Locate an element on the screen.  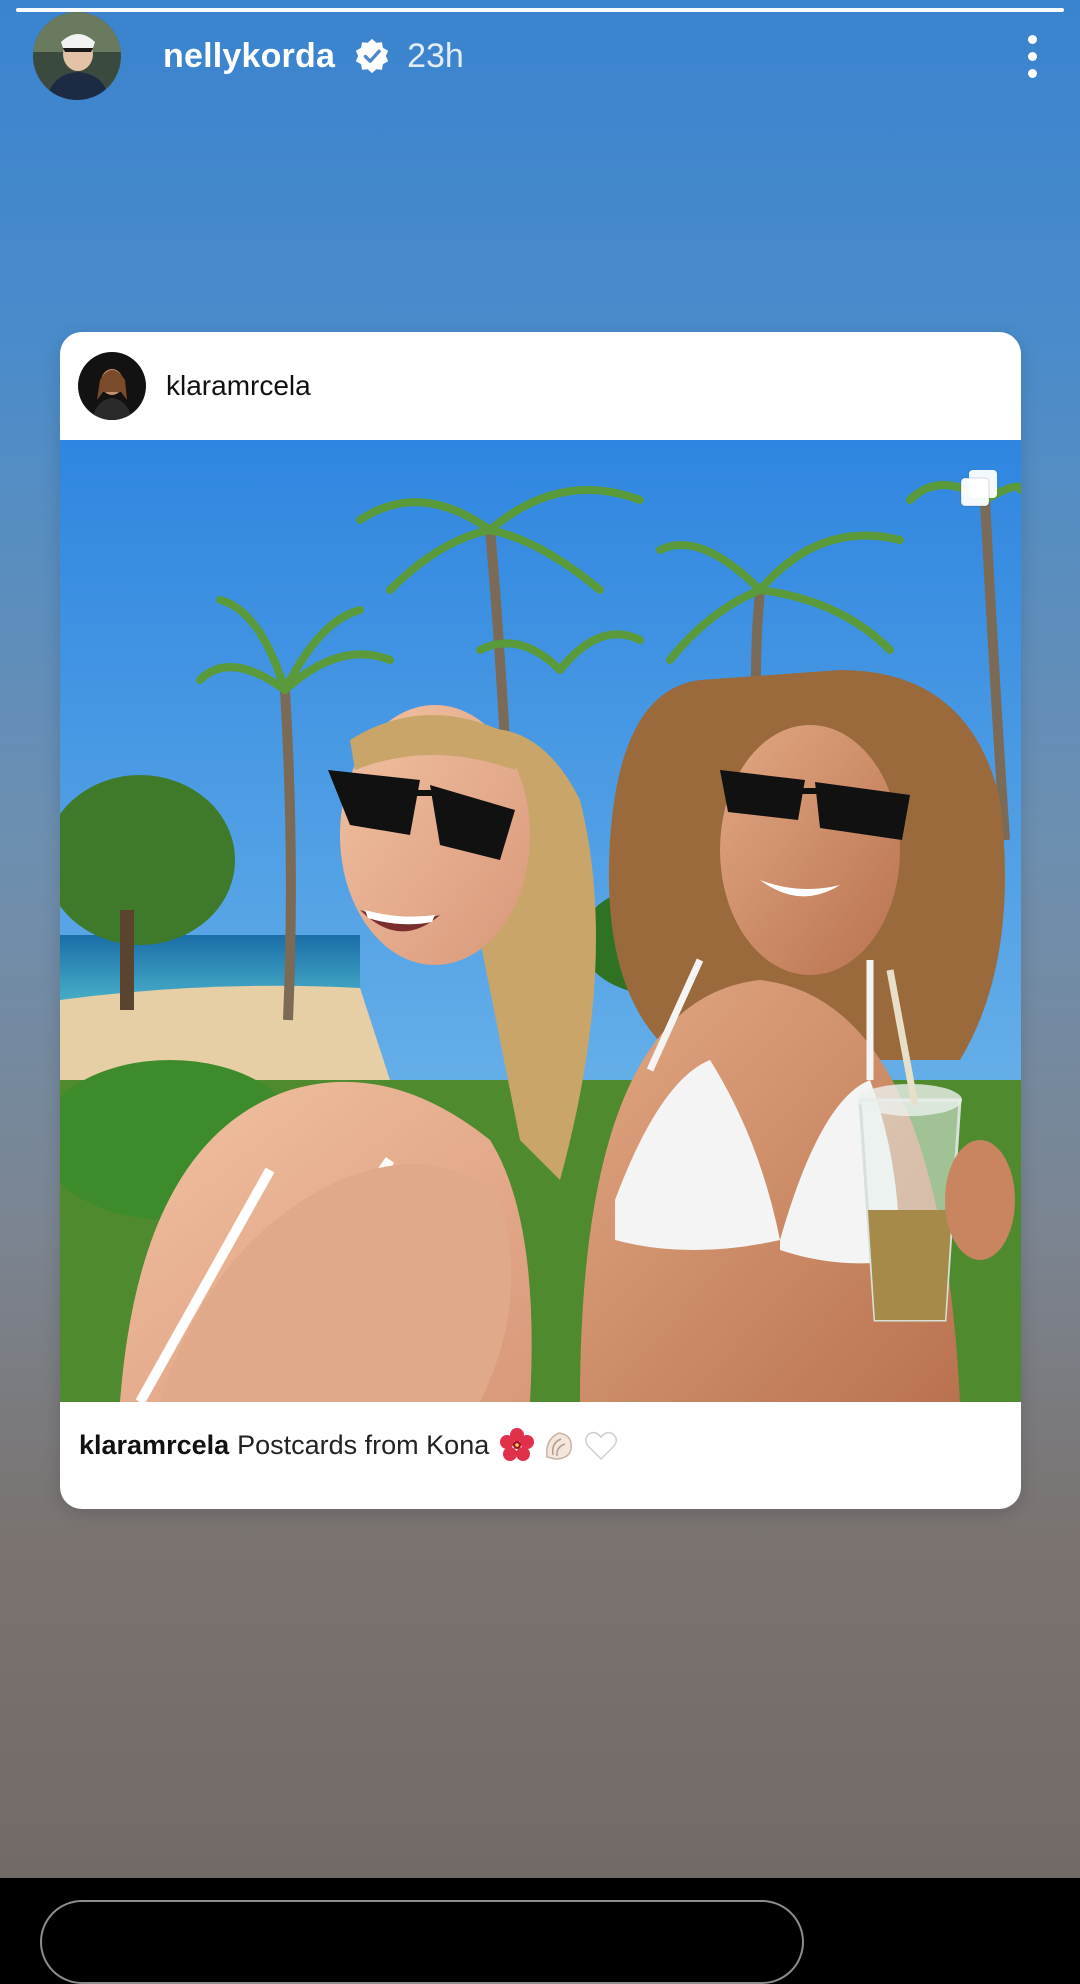
story-author-username: nellykorda is located at coordinates (249, 56).